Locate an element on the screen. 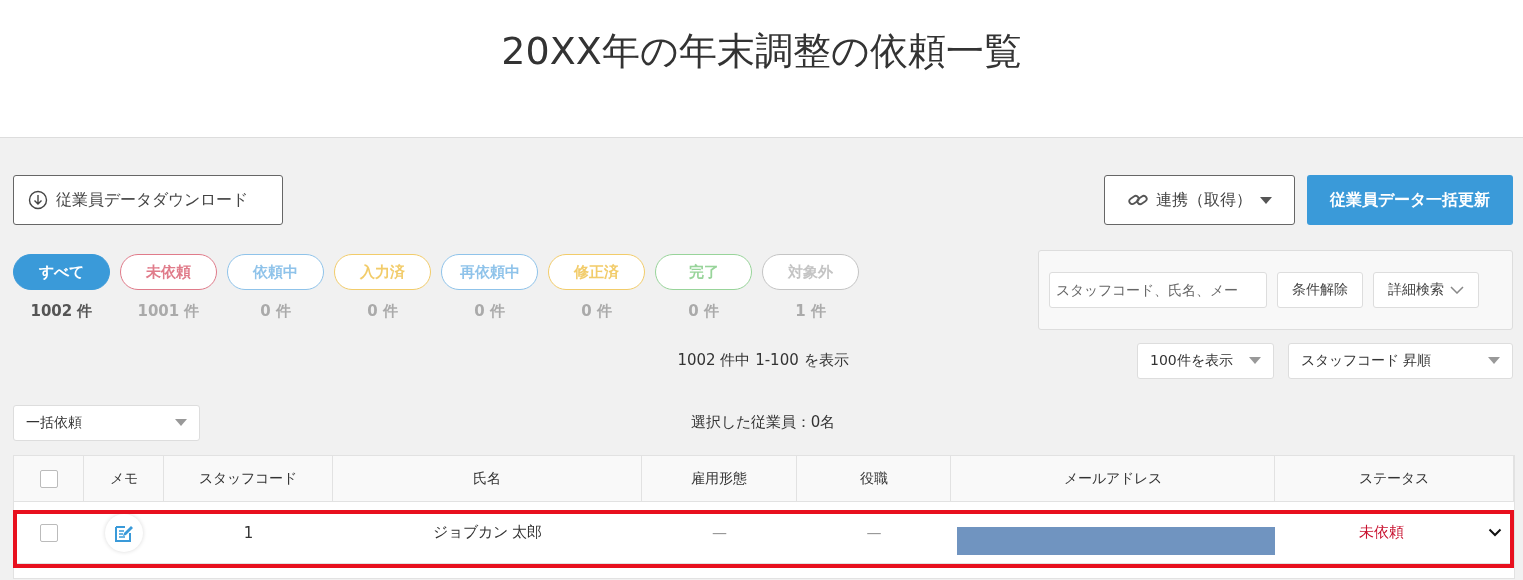  column-header: メモ is located at coordinates (123, 478).